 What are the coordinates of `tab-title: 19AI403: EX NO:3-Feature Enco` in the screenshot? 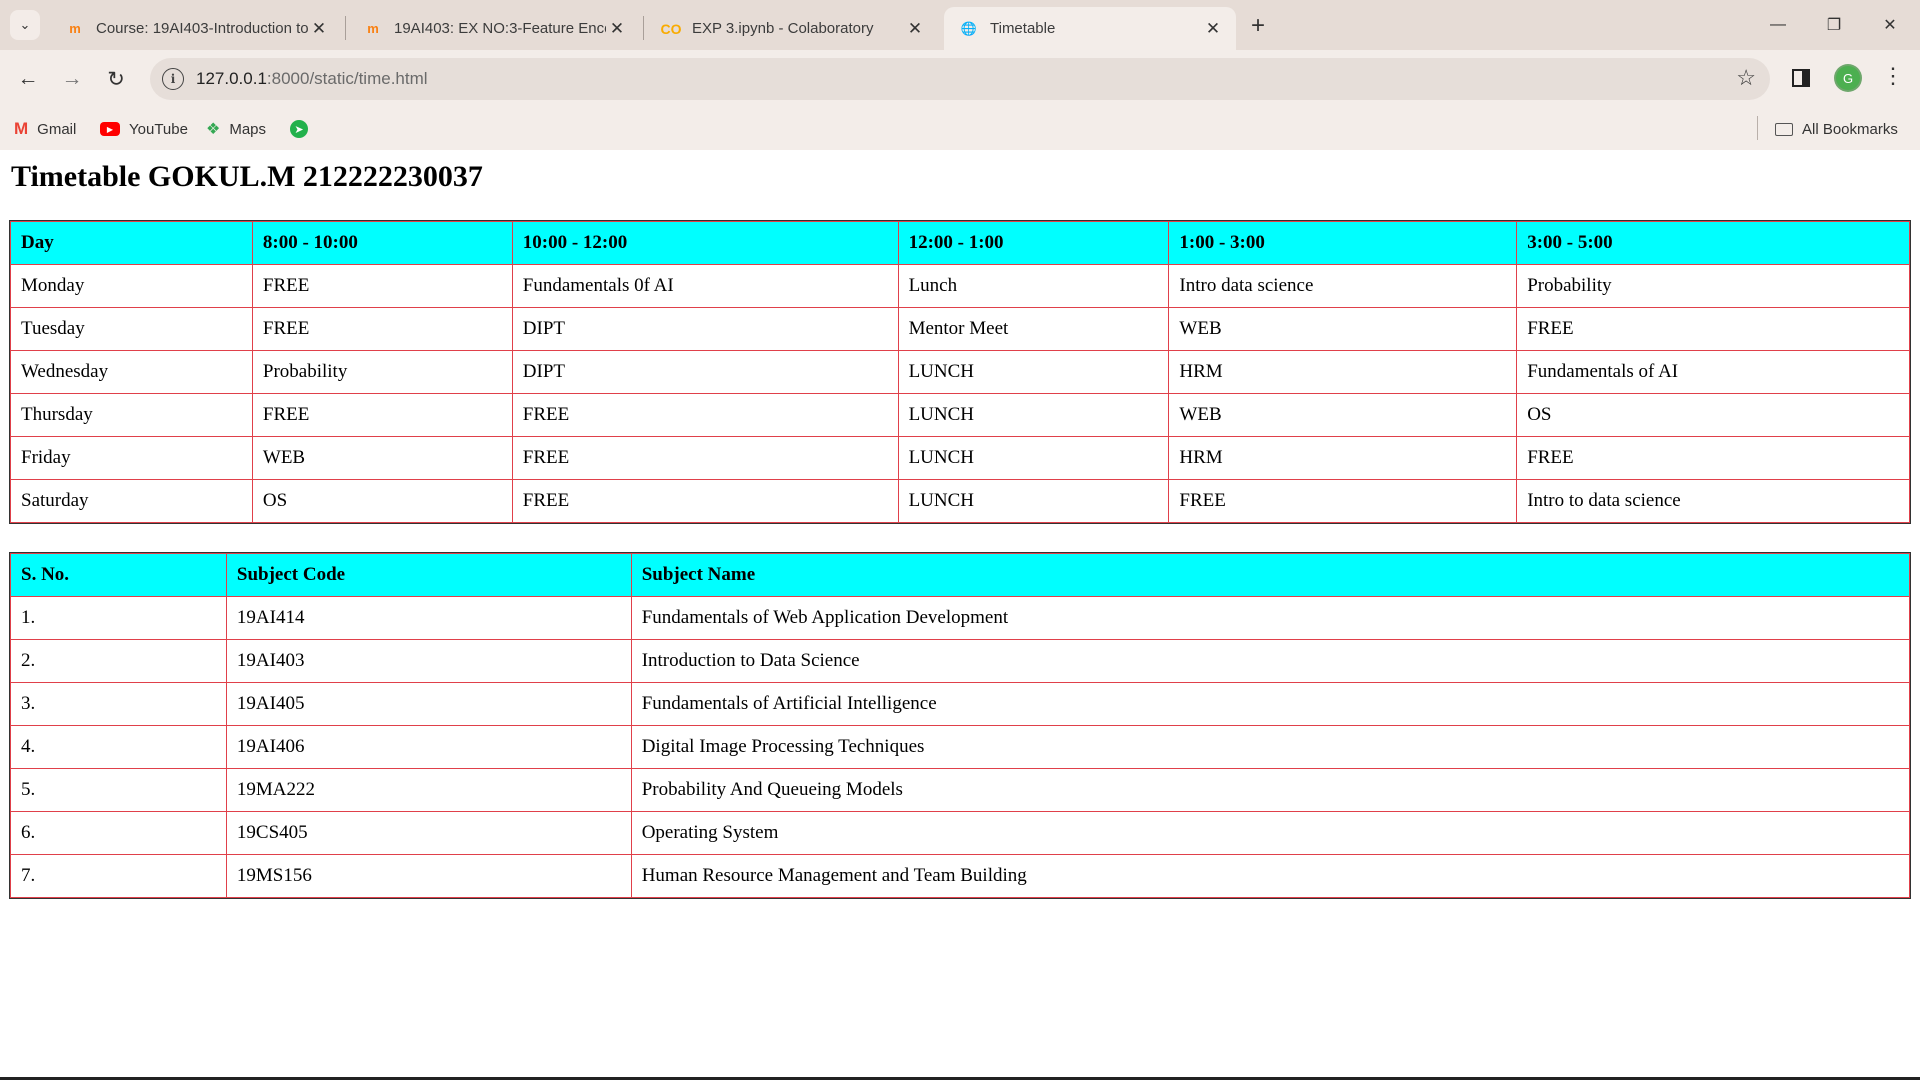 It's located at (500, 28).